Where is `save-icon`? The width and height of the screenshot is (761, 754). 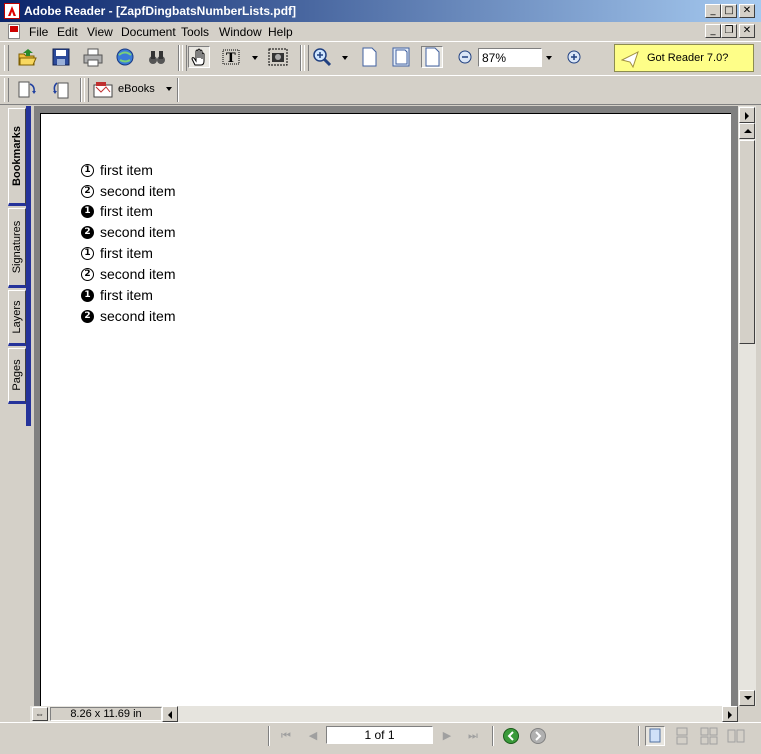 save-icon is located at coordinates (61, 57).